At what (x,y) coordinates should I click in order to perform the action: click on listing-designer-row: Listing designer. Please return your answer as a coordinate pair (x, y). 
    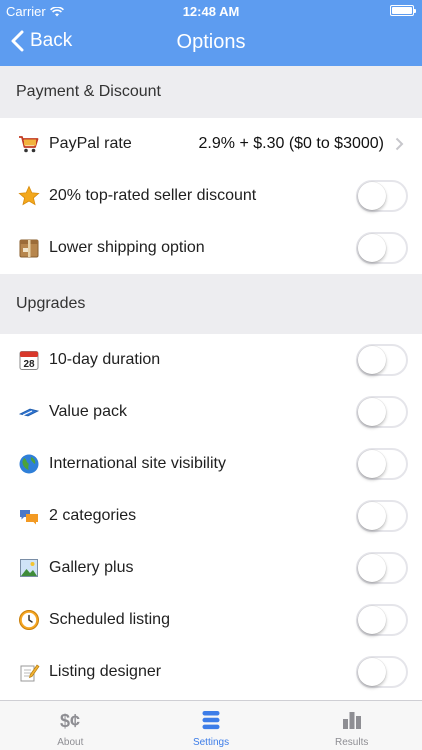
    Looking at the image, I should click on (211, 672).